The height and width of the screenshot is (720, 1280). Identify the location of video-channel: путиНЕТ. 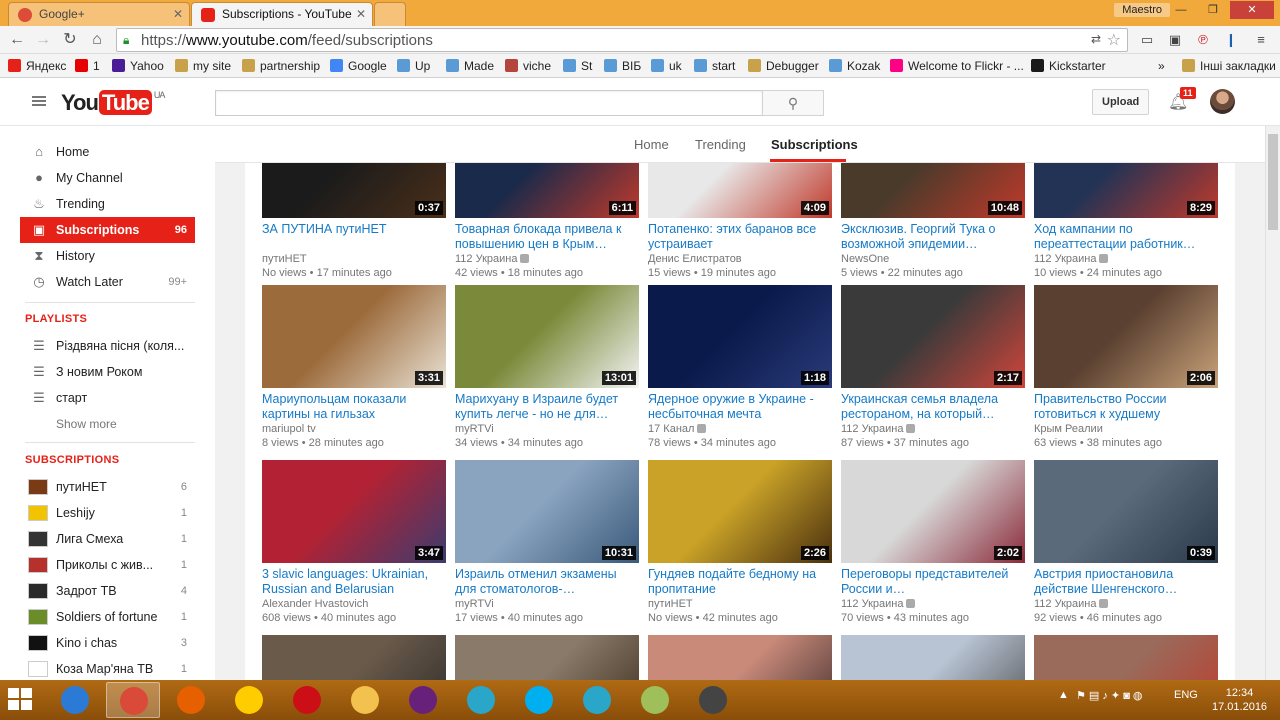
(740, 604).